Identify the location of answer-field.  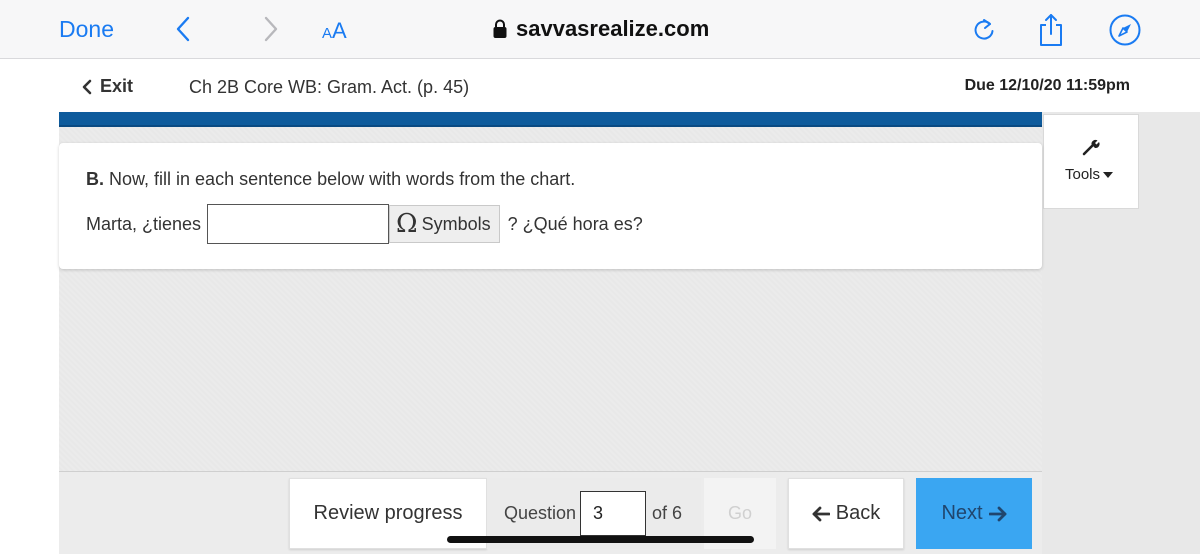
(298, 224).